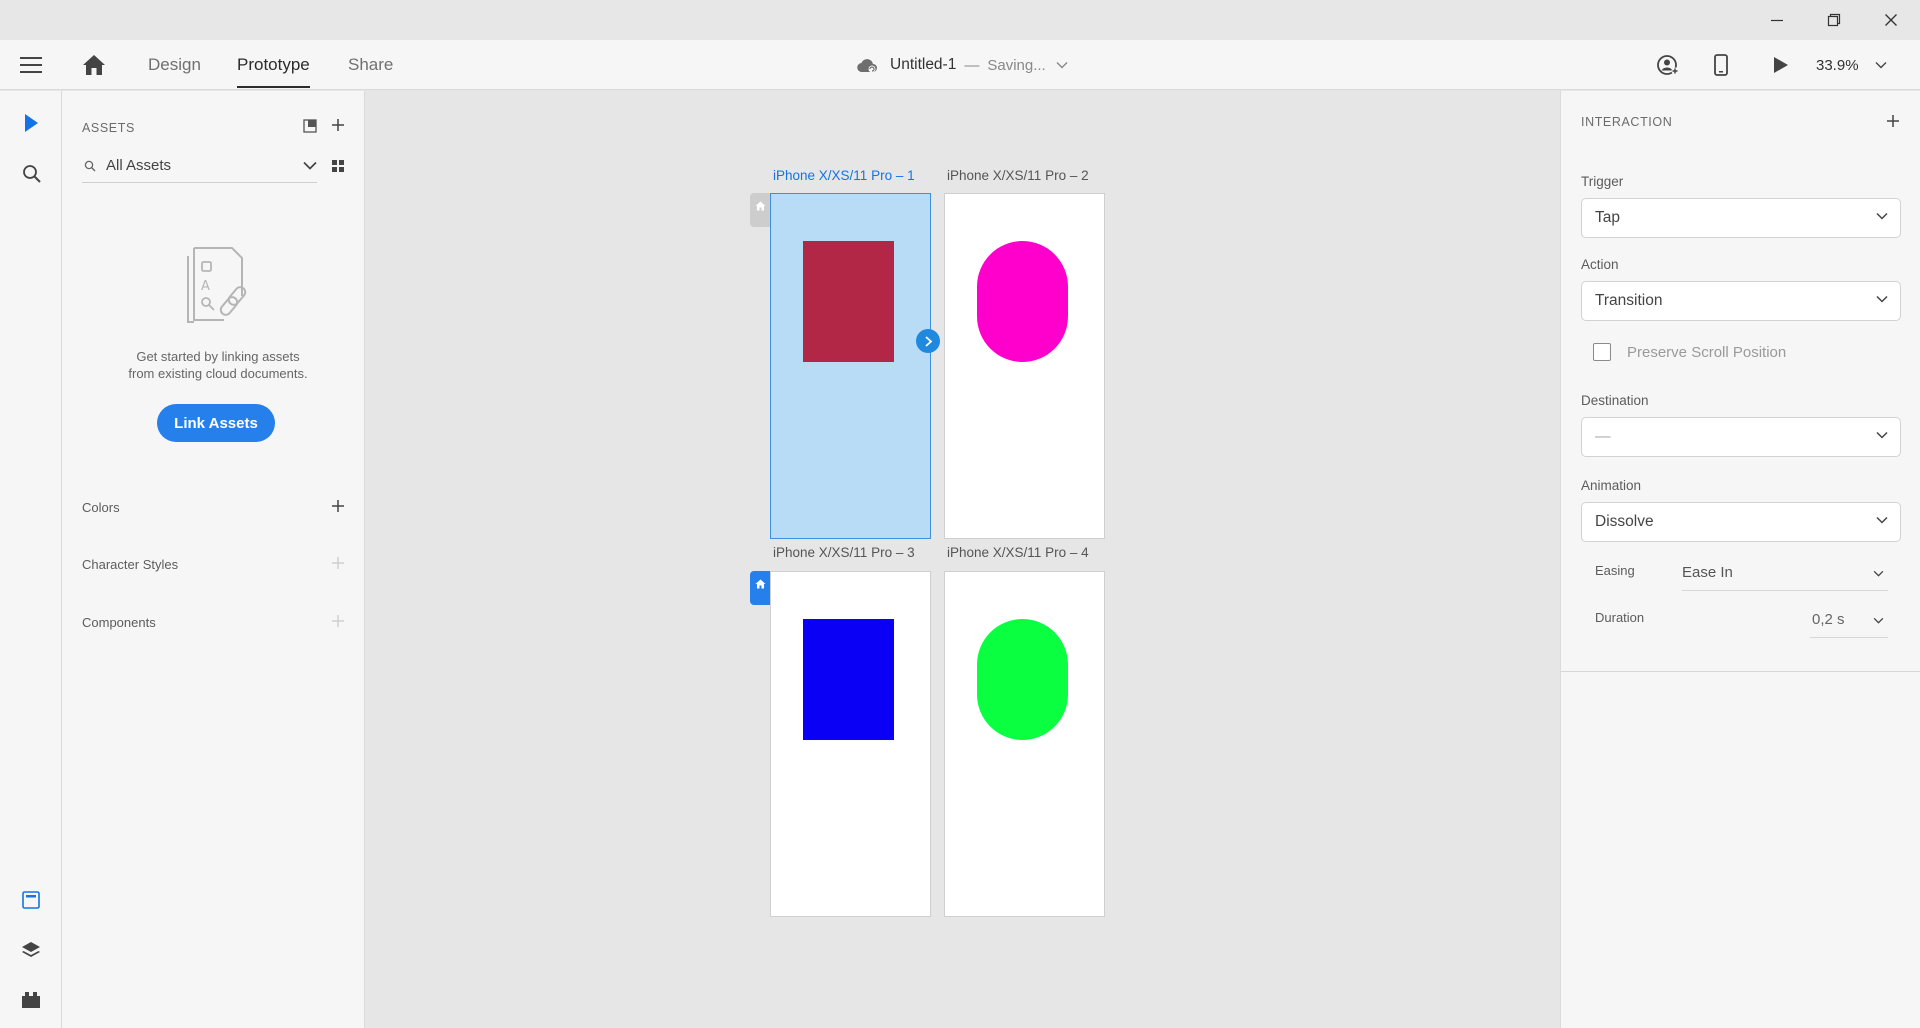 The height and width of the screenshot is (1028, 1920). I want to click on minimize-button, so click(1777, 20).